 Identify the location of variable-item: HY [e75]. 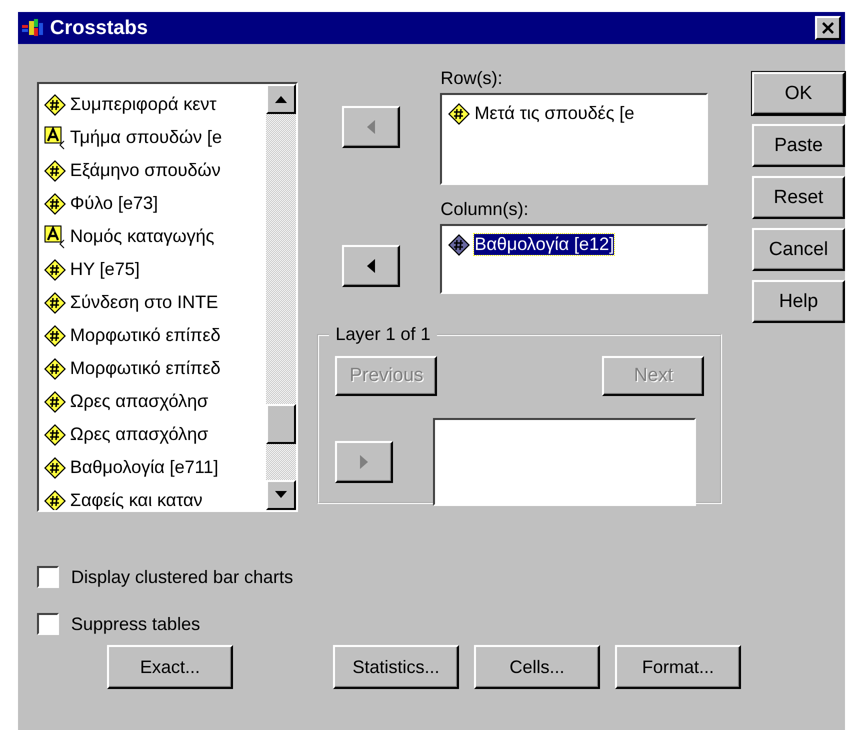
(152, 269).